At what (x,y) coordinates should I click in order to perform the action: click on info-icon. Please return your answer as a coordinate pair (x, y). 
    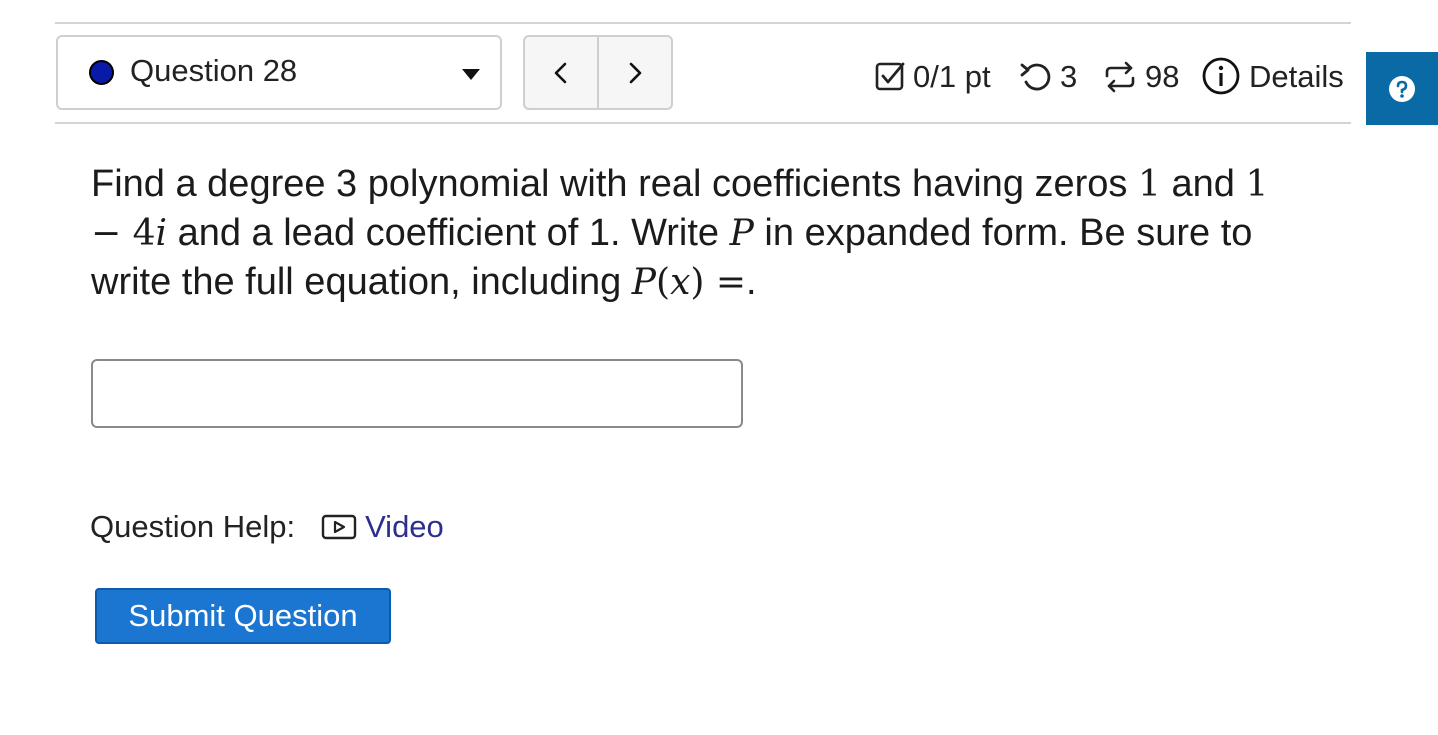
    Looking at the image, I should click on (1222, 77).